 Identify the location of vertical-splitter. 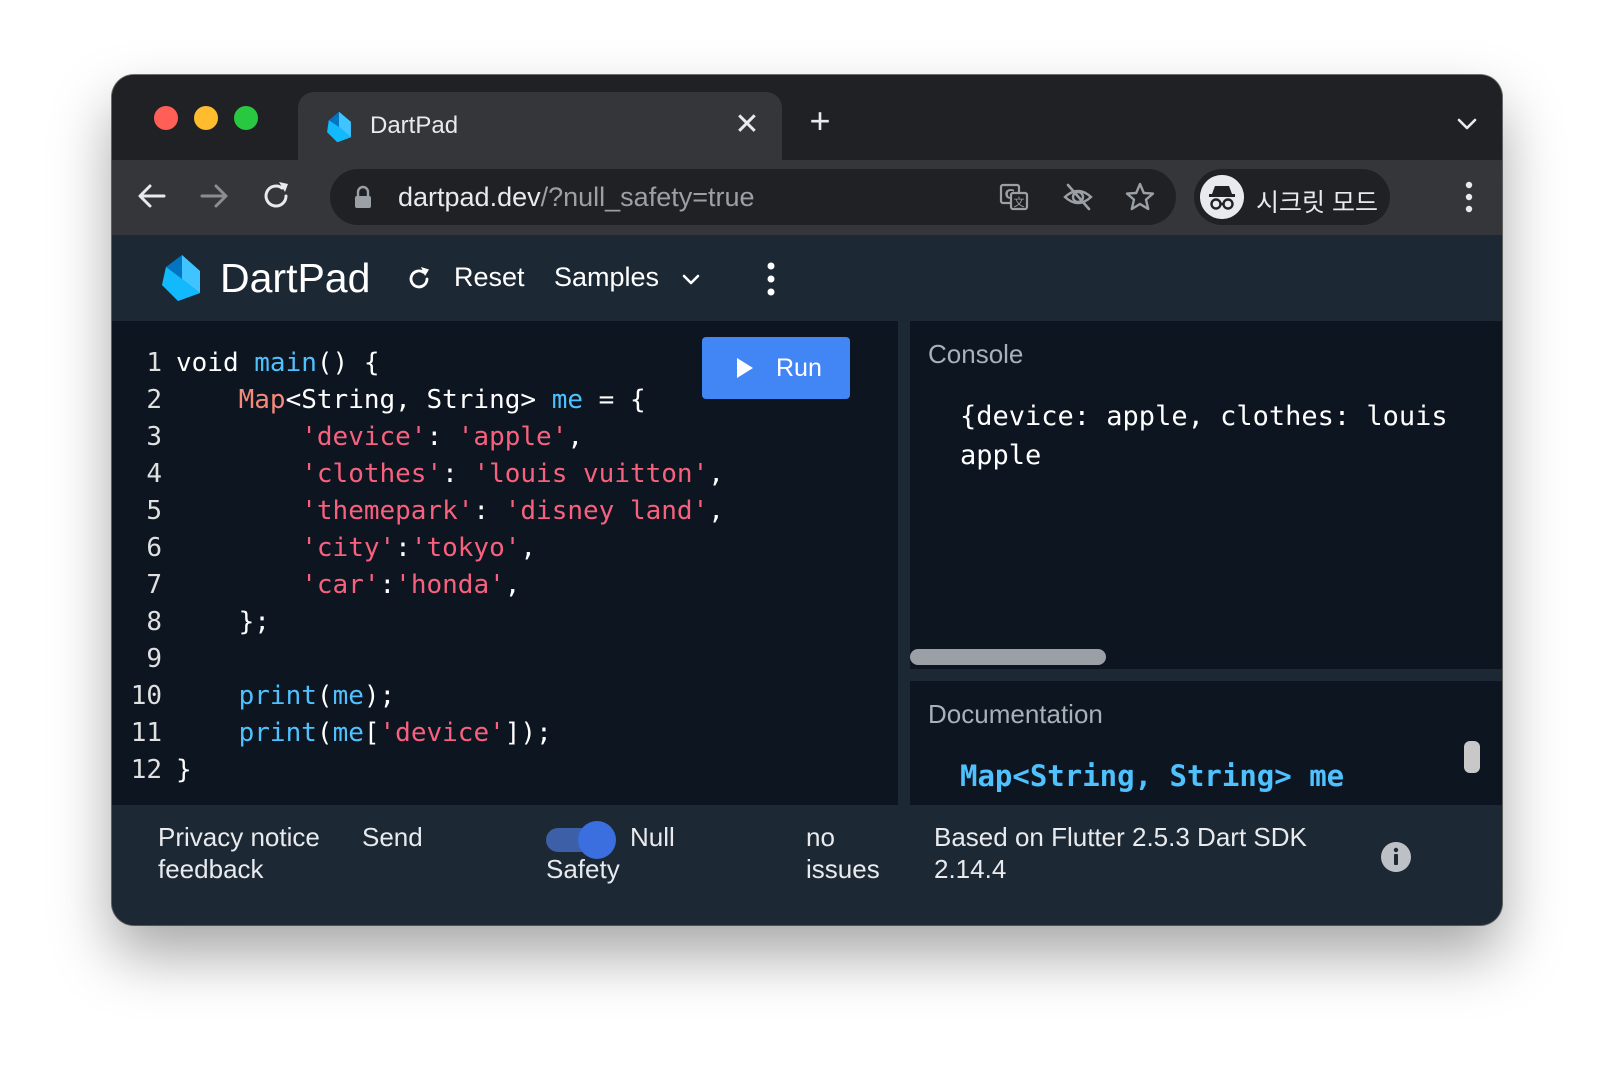
(904, 563).